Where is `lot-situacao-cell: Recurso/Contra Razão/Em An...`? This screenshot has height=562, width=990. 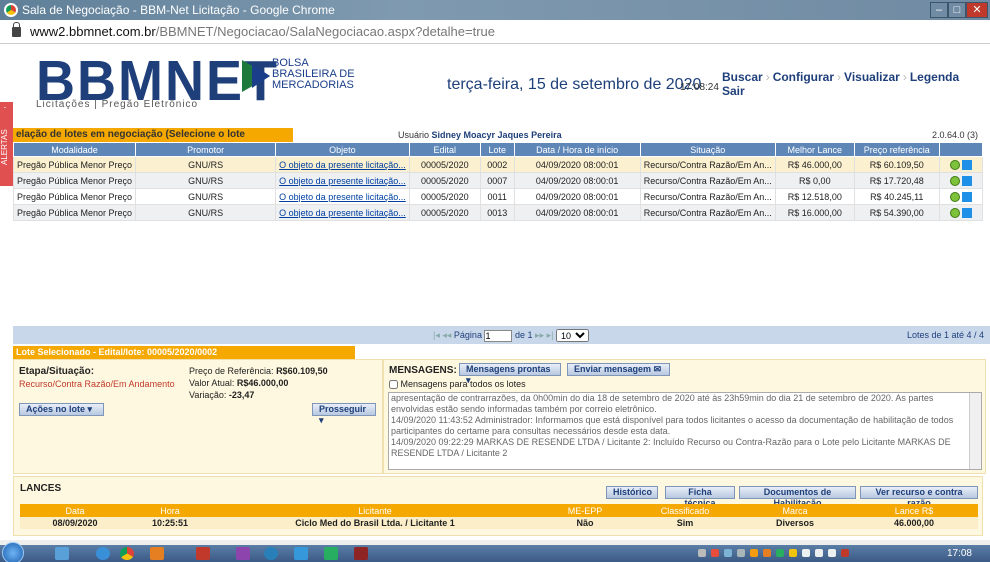 lot-situacao-cell: Recurso/Contra Razão/Em An... is located at coordinates (707, 180).